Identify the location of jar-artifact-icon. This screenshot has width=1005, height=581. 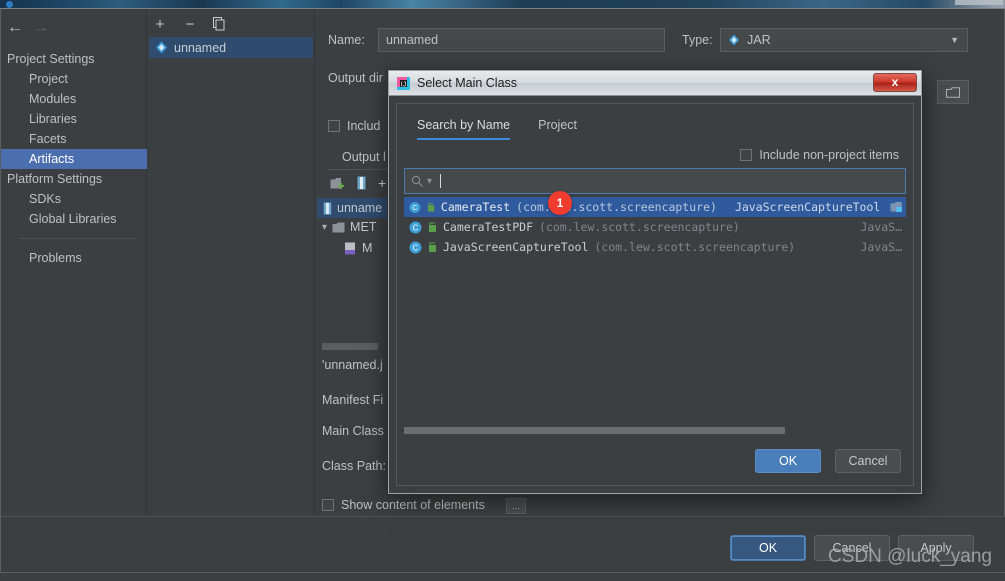
(161, 47).